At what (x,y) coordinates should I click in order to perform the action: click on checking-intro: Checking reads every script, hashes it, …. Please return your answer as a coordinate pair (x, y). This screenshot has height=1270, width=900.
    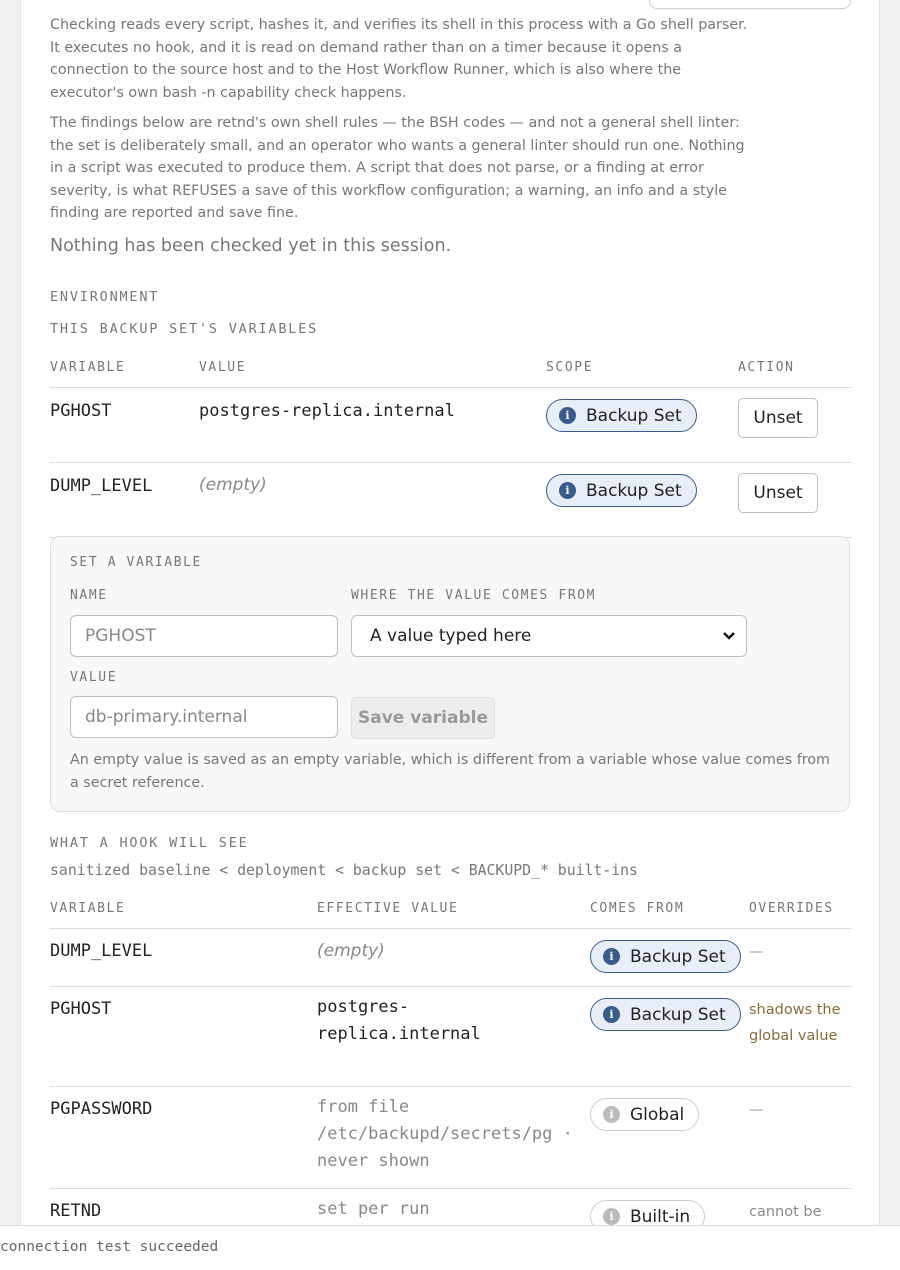
    Looking at the image, I should click on (399, 59).